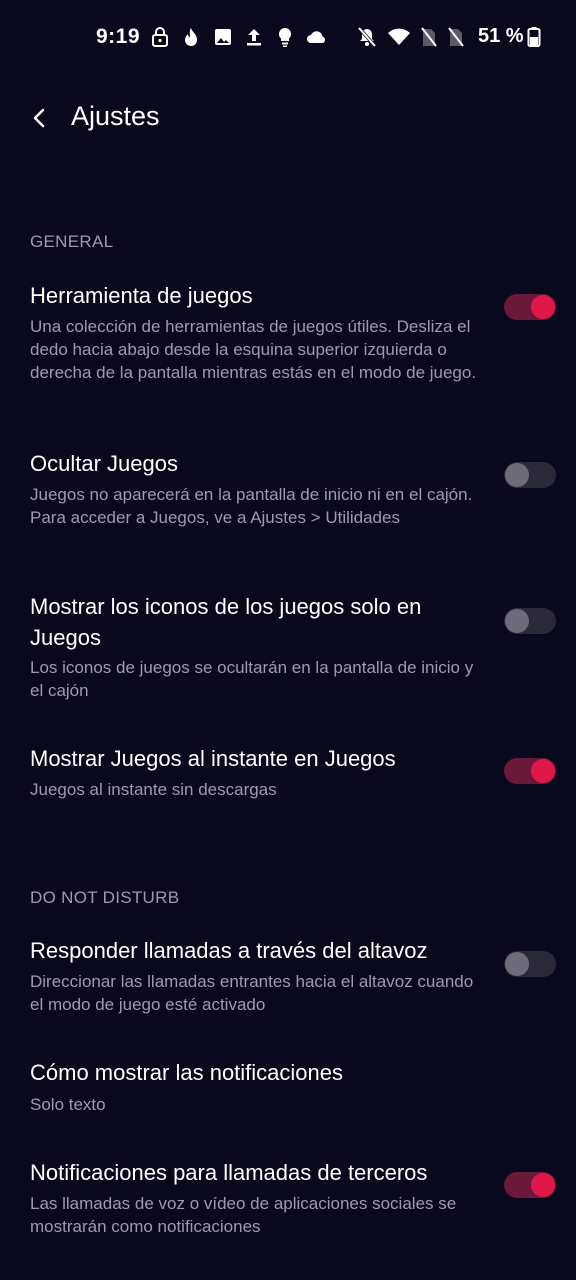 The height and width of the screenshot is (1280, 576). I want to click on setting-title: Notificaciones para llamadas de terceros, so click(229, 1172).